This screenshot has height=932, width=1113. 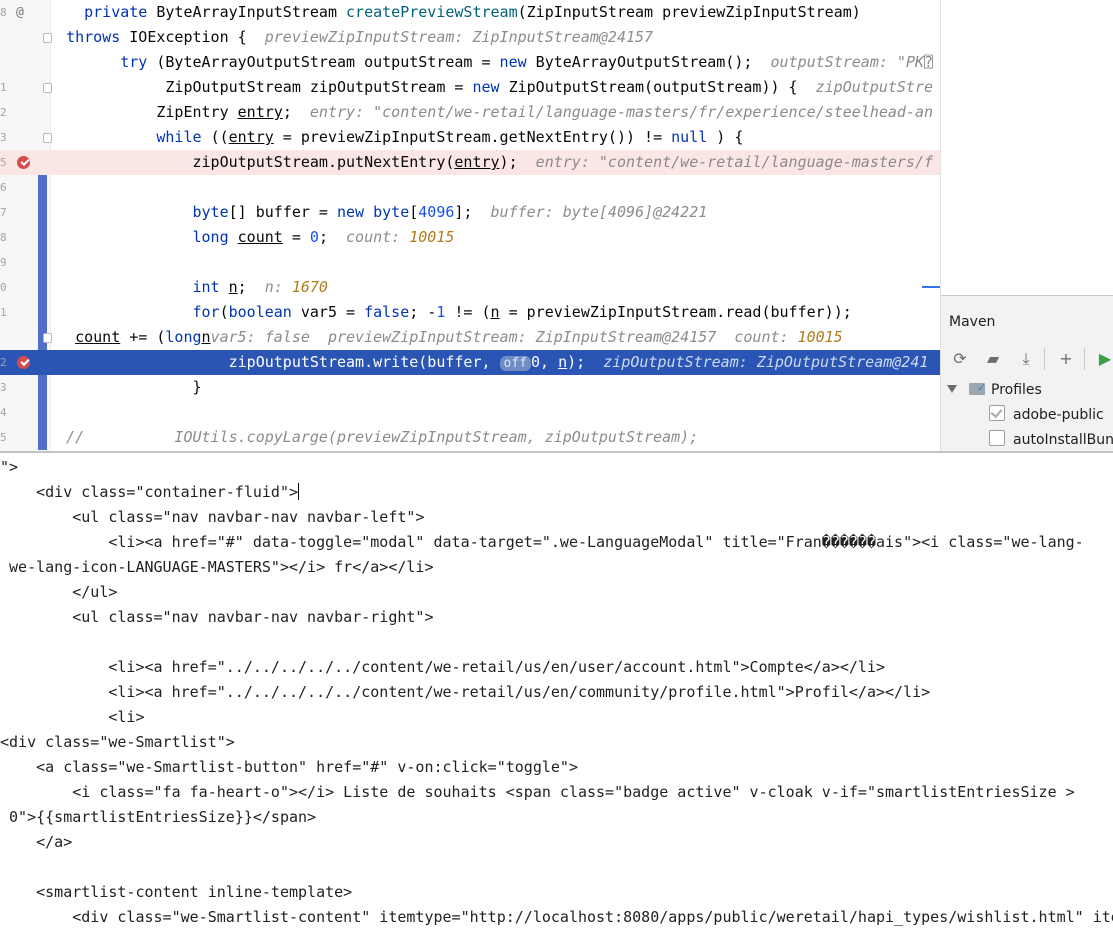 What do you see at coordinates (1066, 359) in the screenshot?
I see `add-icon: +` at bounding box center [1066, 359].